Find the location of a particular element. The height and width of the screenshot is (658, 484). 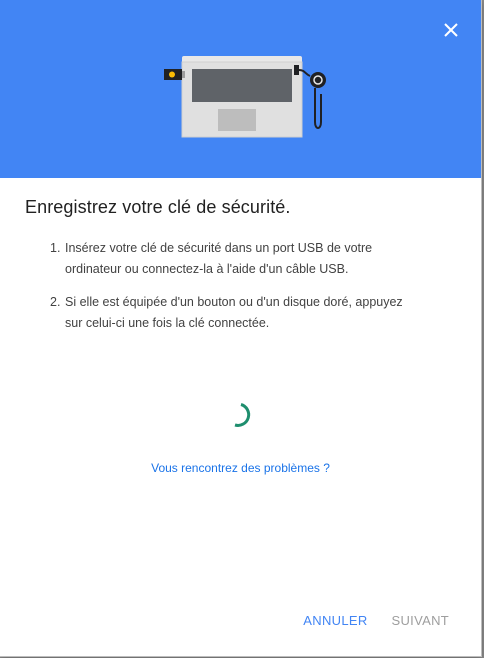

loading-spinner-icon is located at coordinates (242, 415).